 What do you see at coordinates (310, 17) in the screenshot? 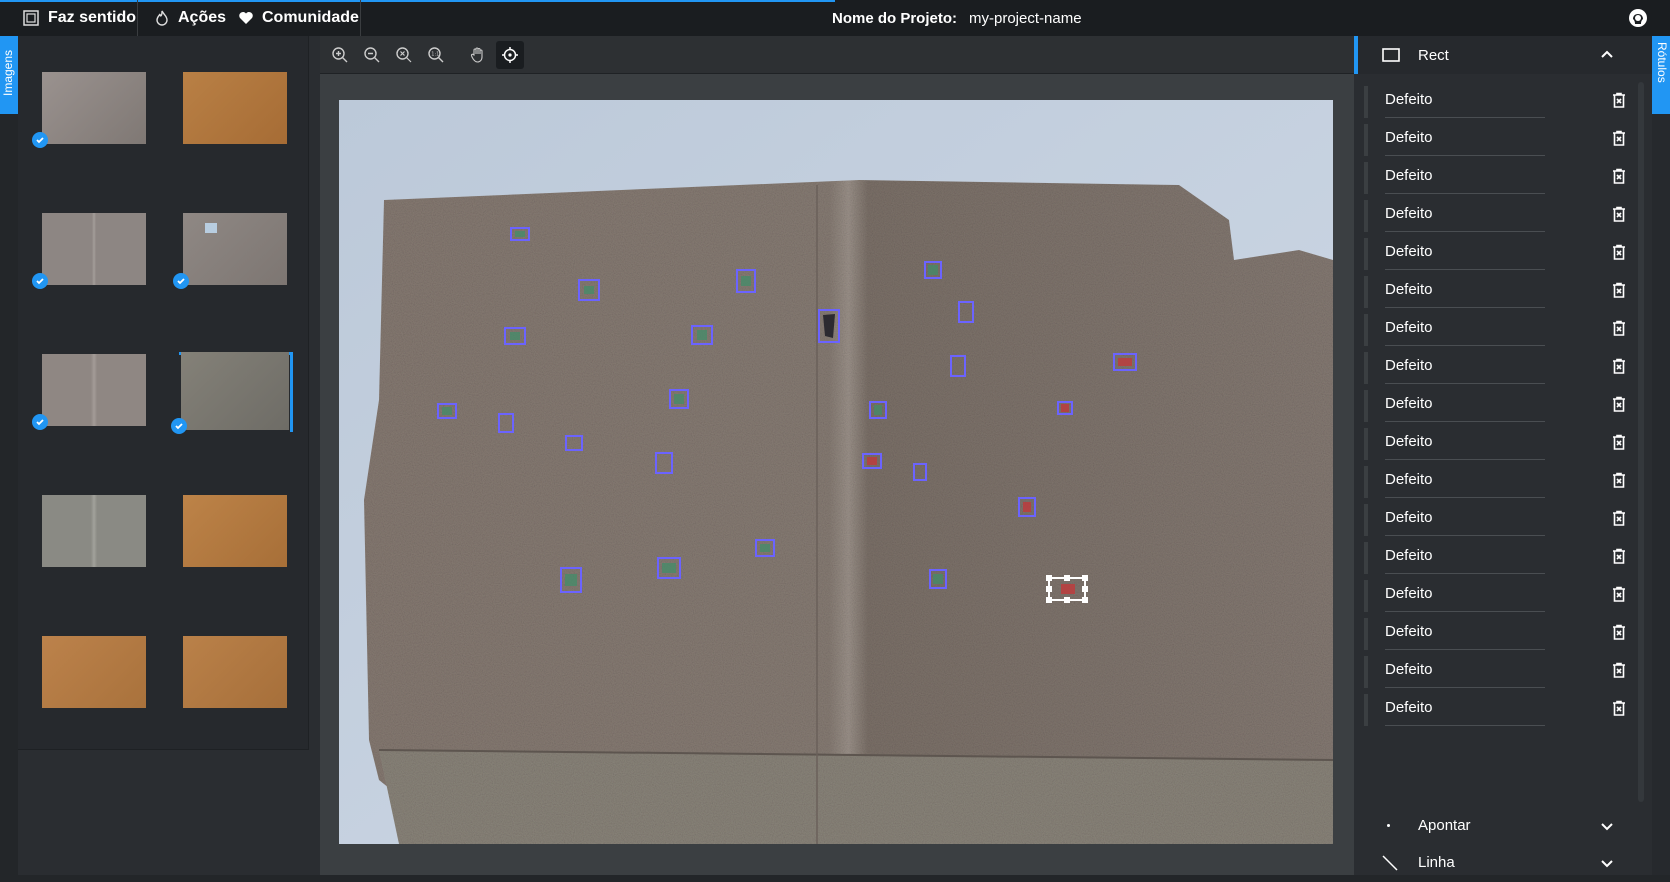
I see `menu-label: Comunidade` at bounding box center [310, 17].